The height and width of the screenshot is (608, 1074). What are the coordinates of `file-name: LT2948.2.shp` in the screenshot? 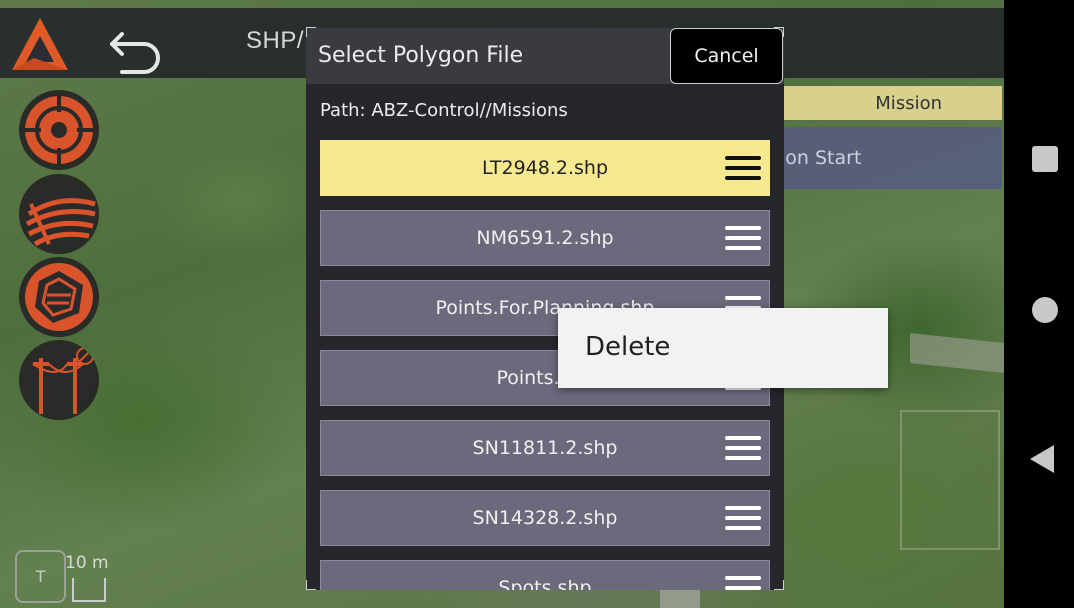 It's located at (545, 168).